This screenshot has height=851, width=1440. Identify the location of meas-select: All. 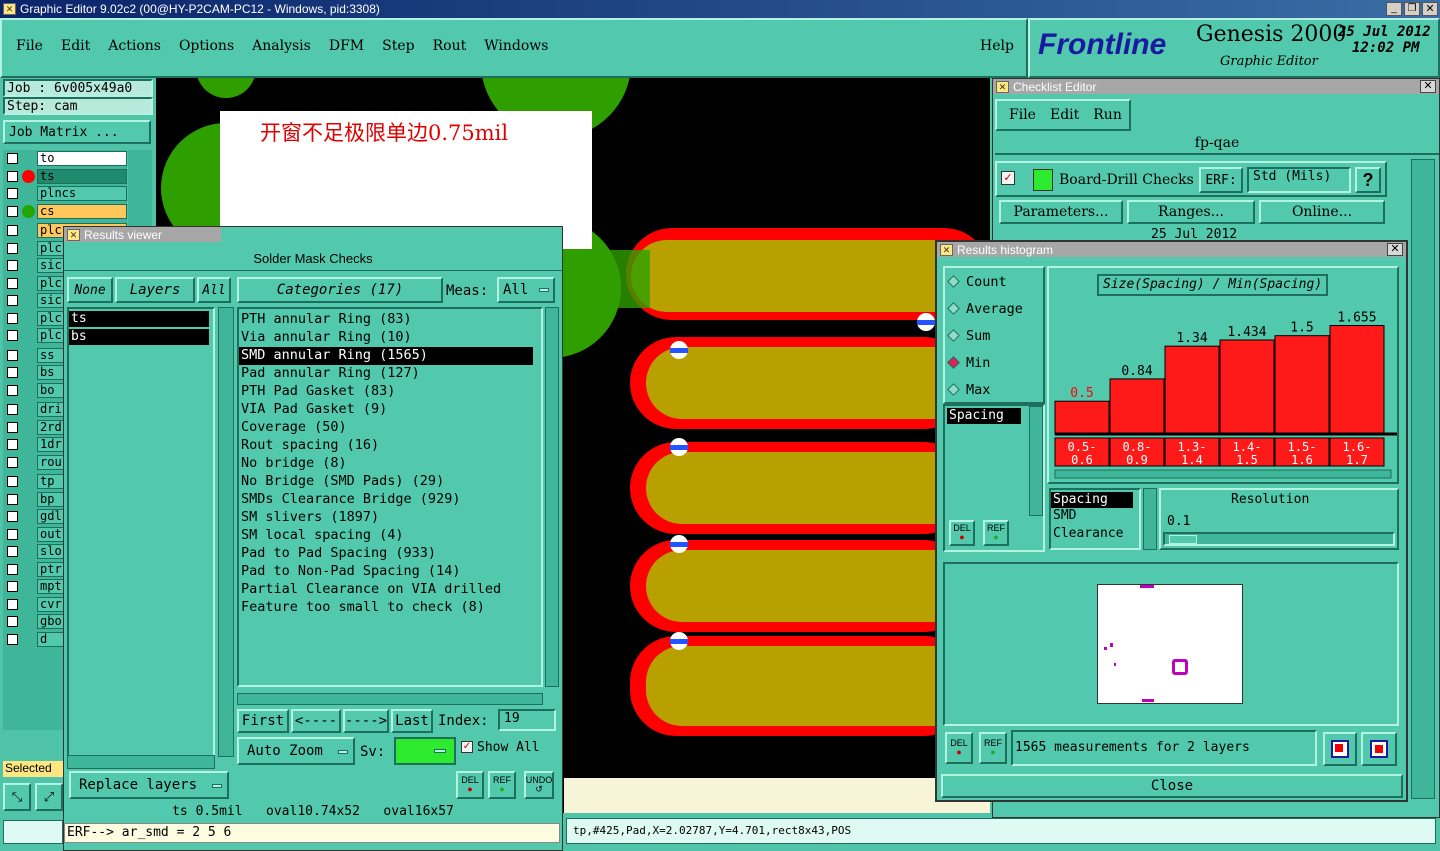
(526, 290).